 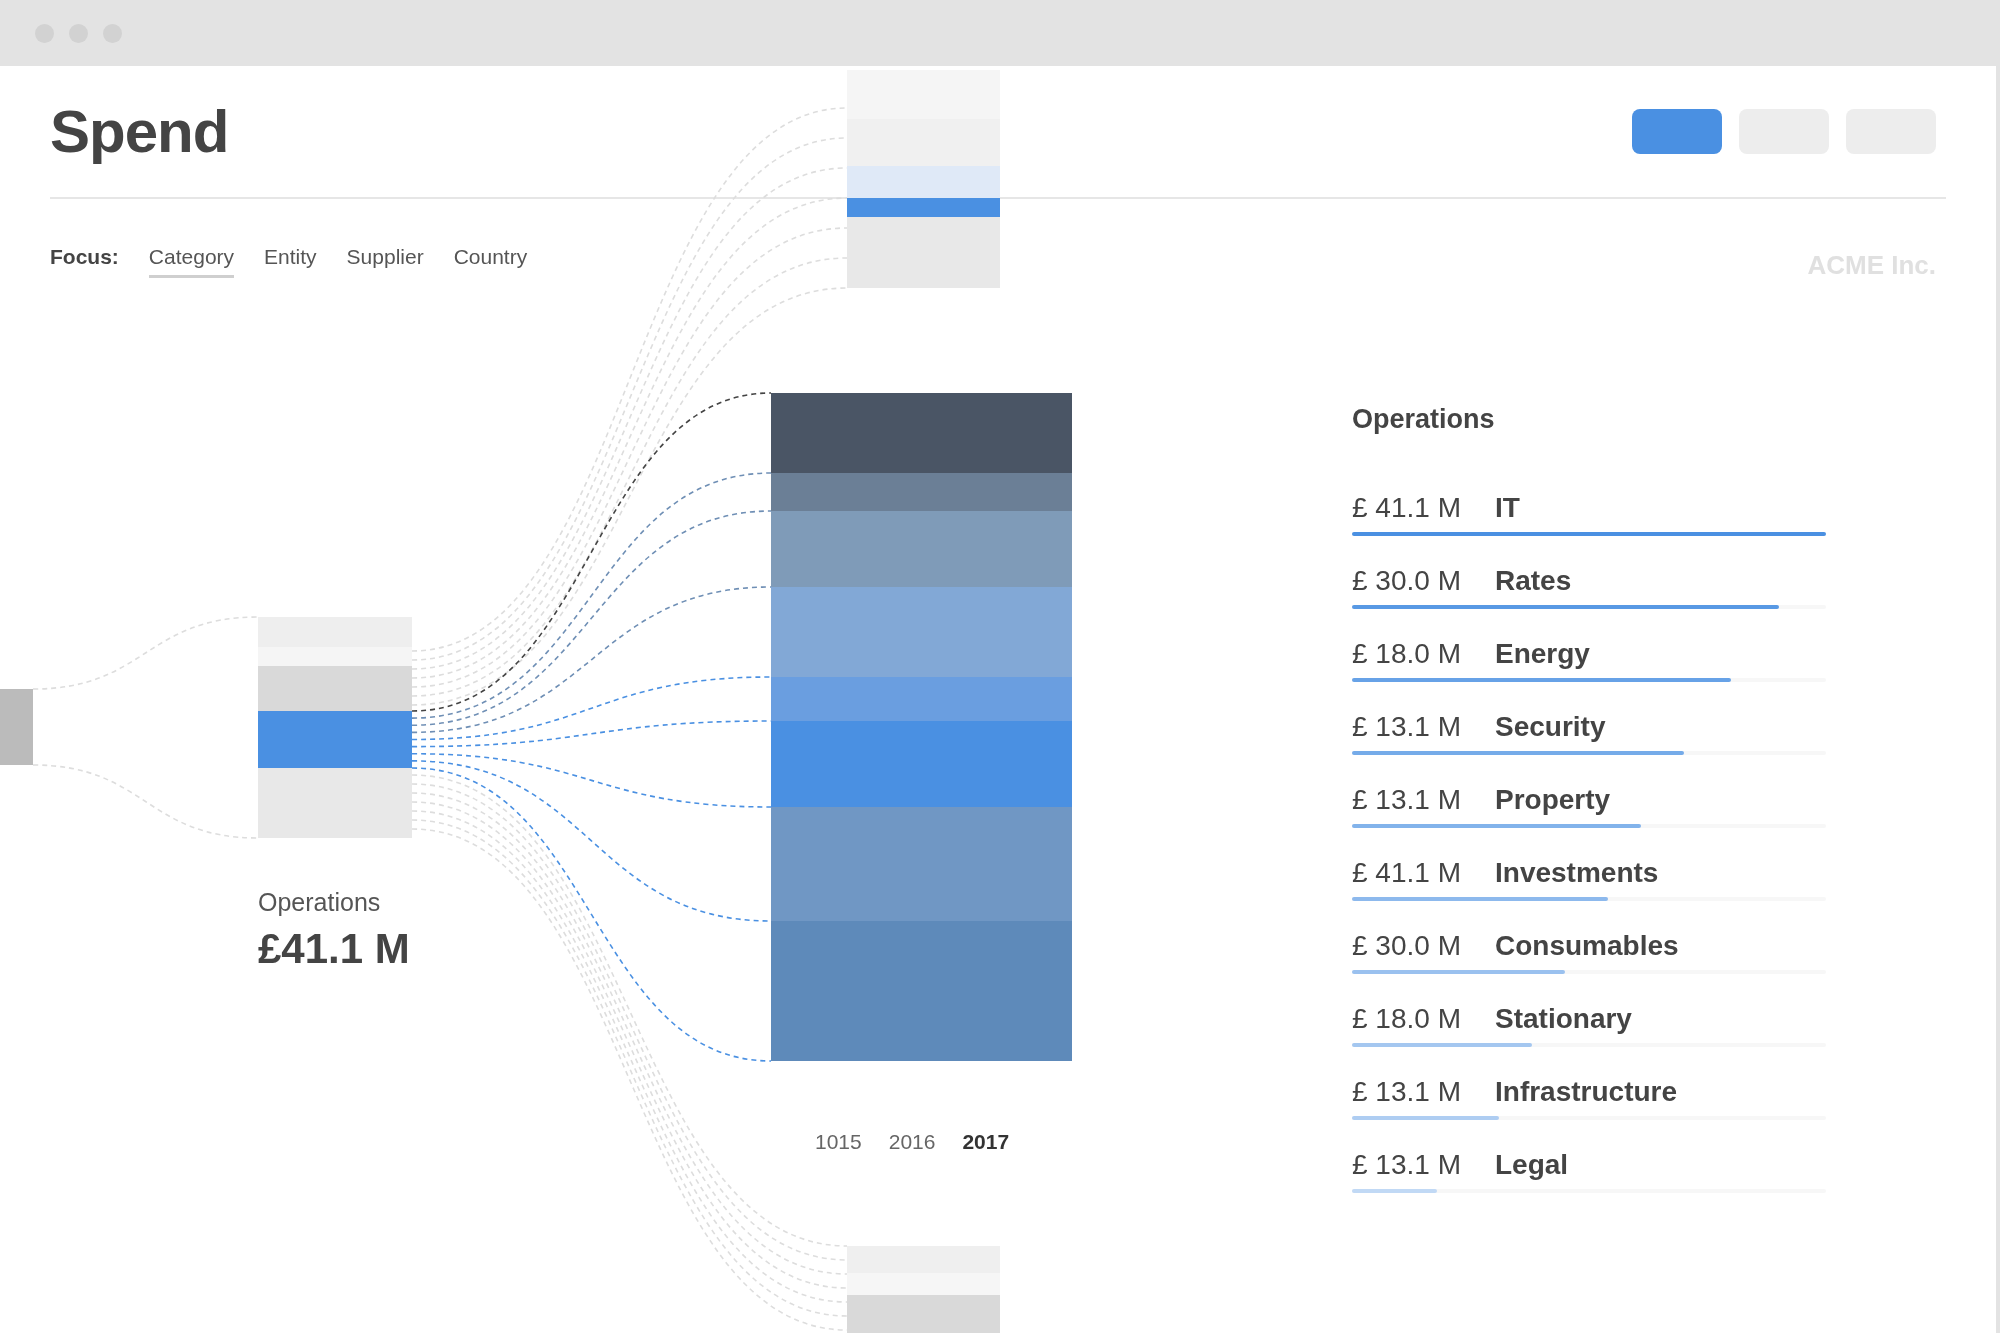 What do you see at coordinates (1507, 508) in the screenshot?
I see `category-name: IT` at bounding box center [1507, 508].